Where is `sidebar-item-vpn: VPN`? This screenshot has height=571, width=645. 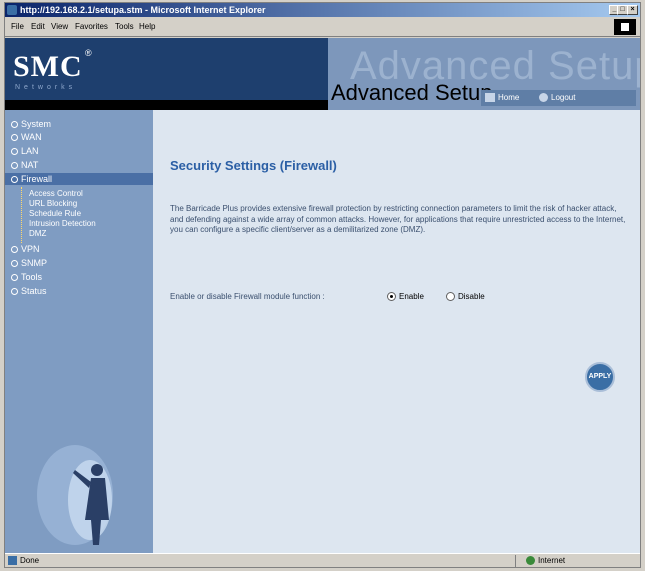
sidebar-item-vpn: VPN is located at coordinates (25, 249).